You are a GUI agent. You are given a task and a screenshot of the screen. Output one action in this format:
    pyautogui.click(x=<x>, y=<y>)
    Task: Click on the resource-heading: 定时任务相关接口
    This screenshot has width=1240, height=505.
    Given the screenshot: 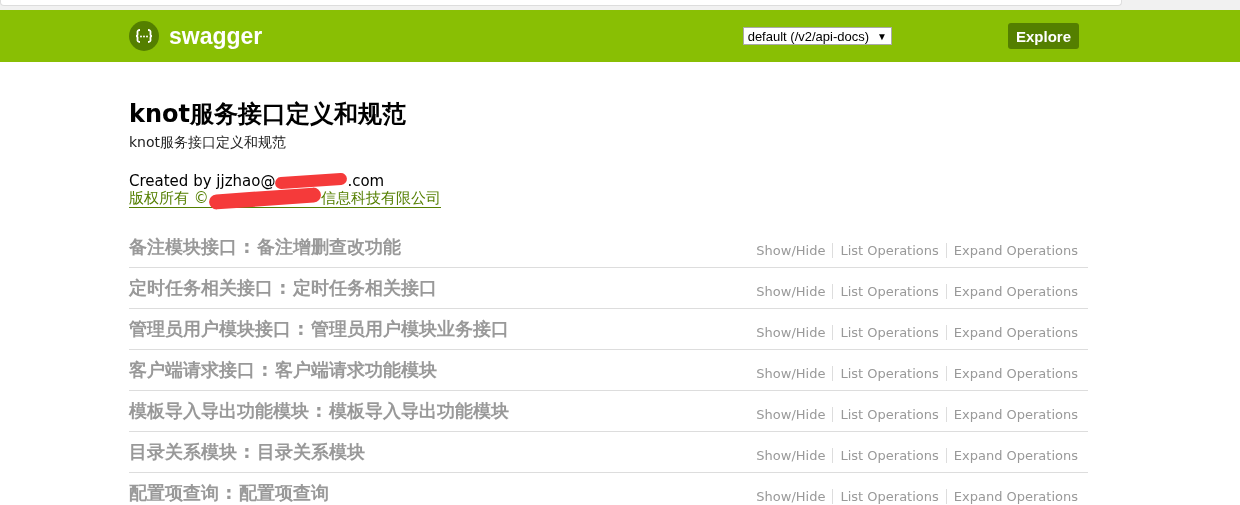 What is the action you would take?
    pyautogui.click(x=283, y=288)
    